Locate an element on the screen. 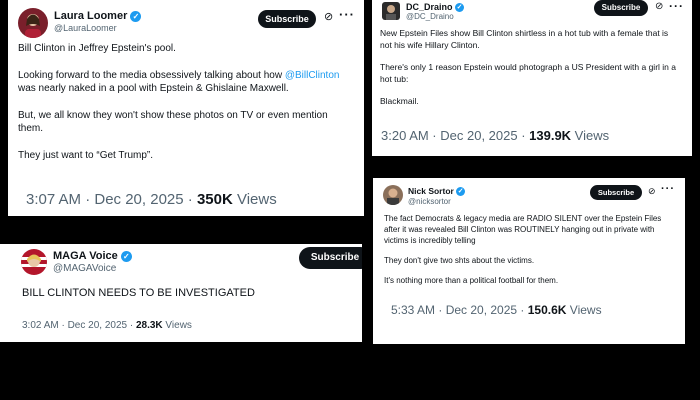 The image size is (700, 400). display-name: MAGA Voice ✓ is located at coordinates (92, 256).